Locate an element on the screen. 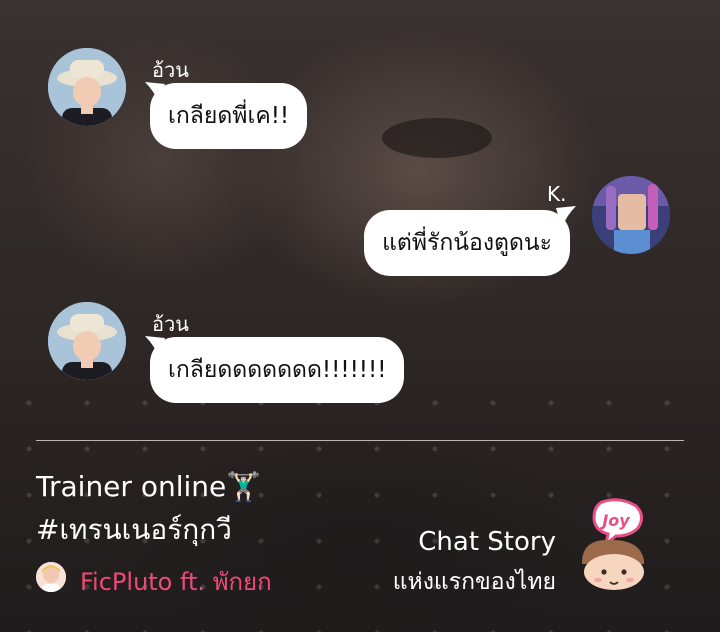 Image resolution: width=720 pixels, height=632 pixels. message-bubble: เกลียดดดดดดด!!!!!!! is located at coordinates (277, 370).